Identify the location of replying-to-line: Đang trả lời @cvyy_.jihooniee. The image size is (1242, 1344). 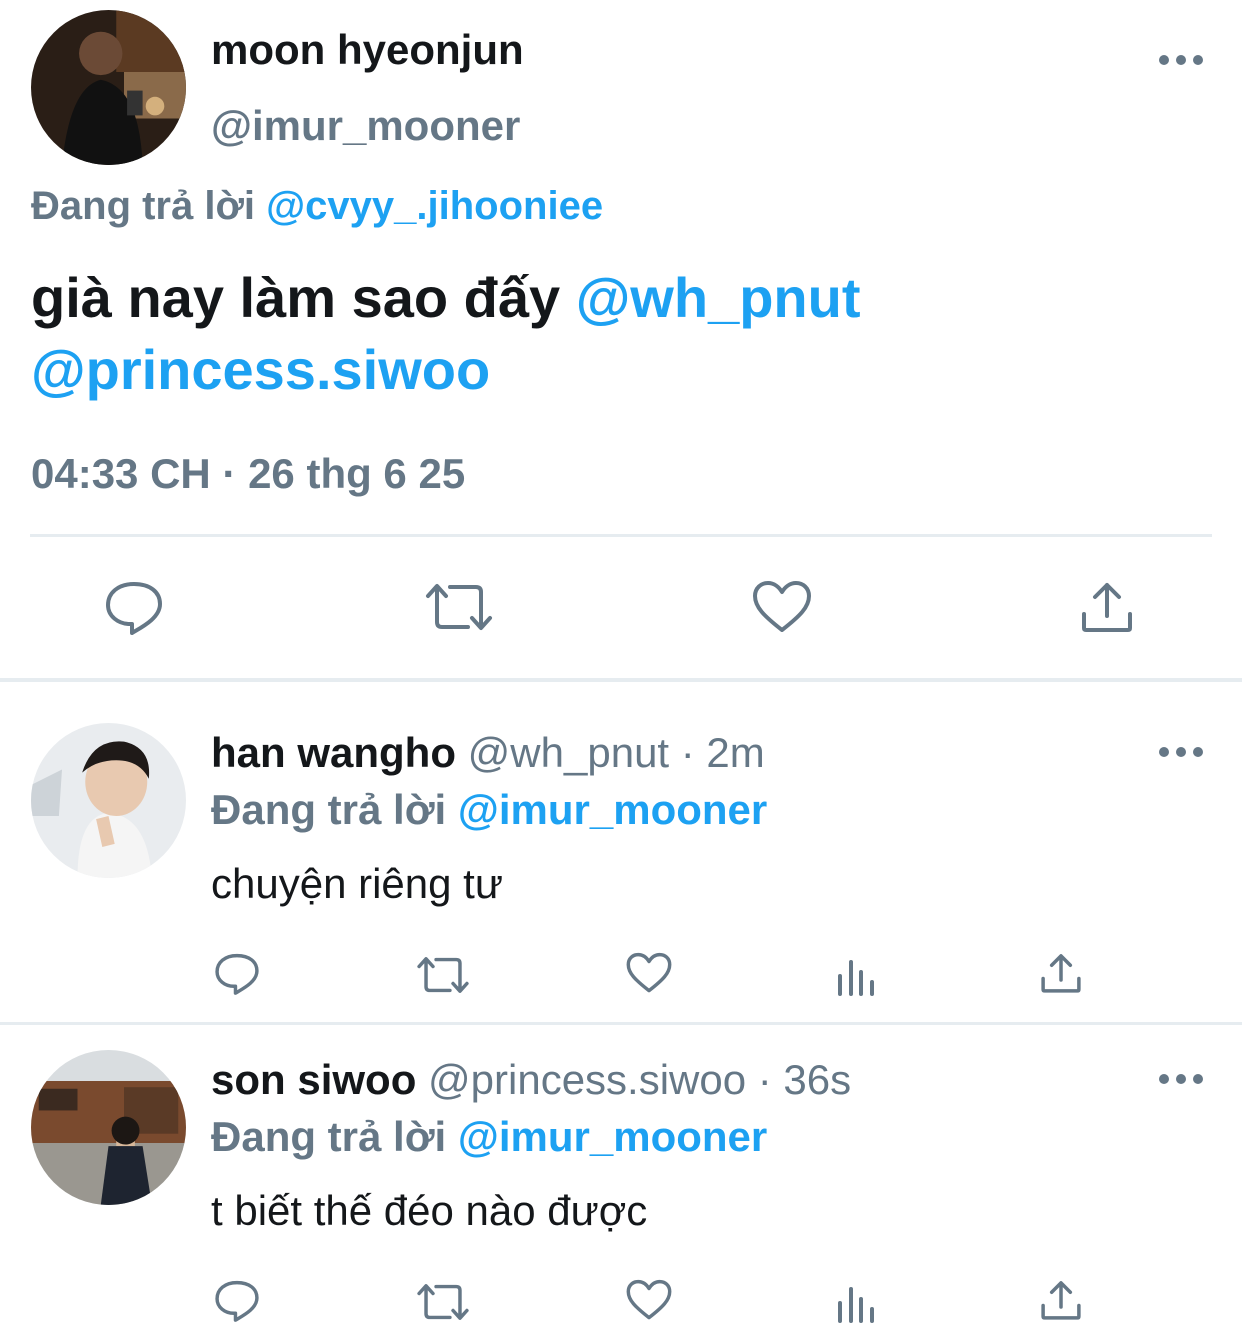
(317, 206).